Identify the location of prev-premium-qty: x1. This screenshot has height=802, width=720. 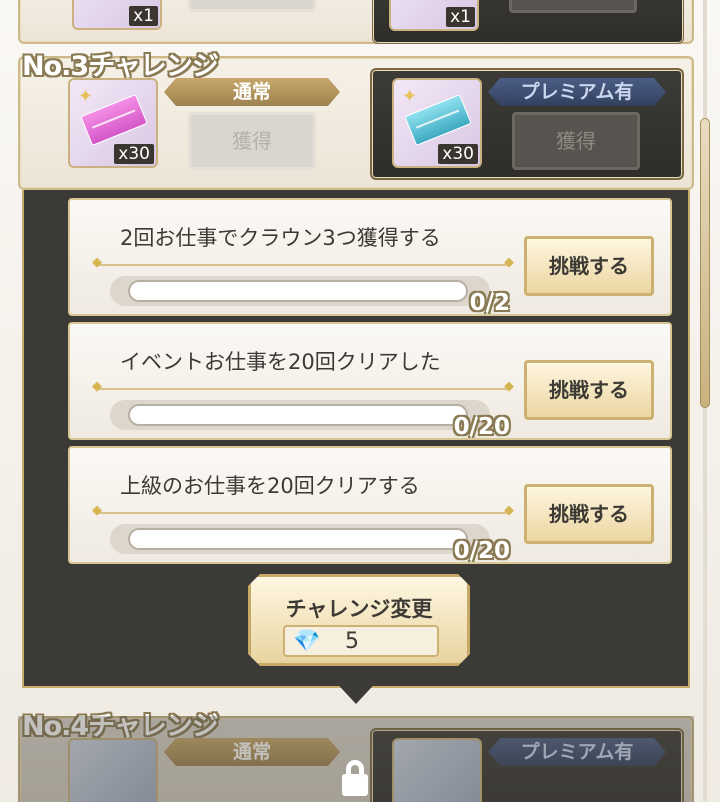
(460, 17).